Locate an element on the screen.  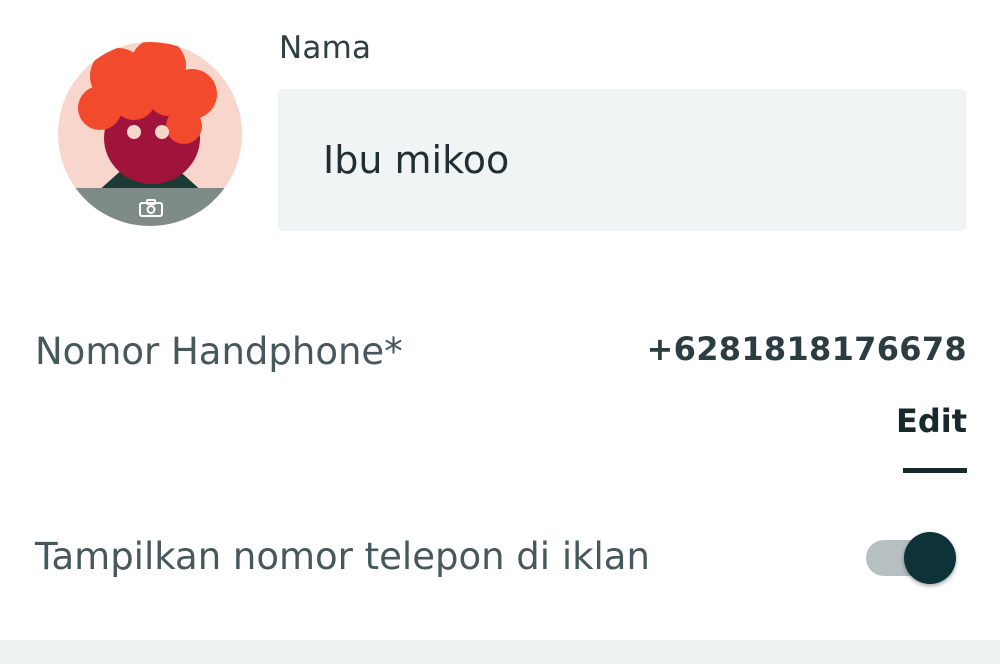
show-phone-toggle is located at coordinates (913, 559).